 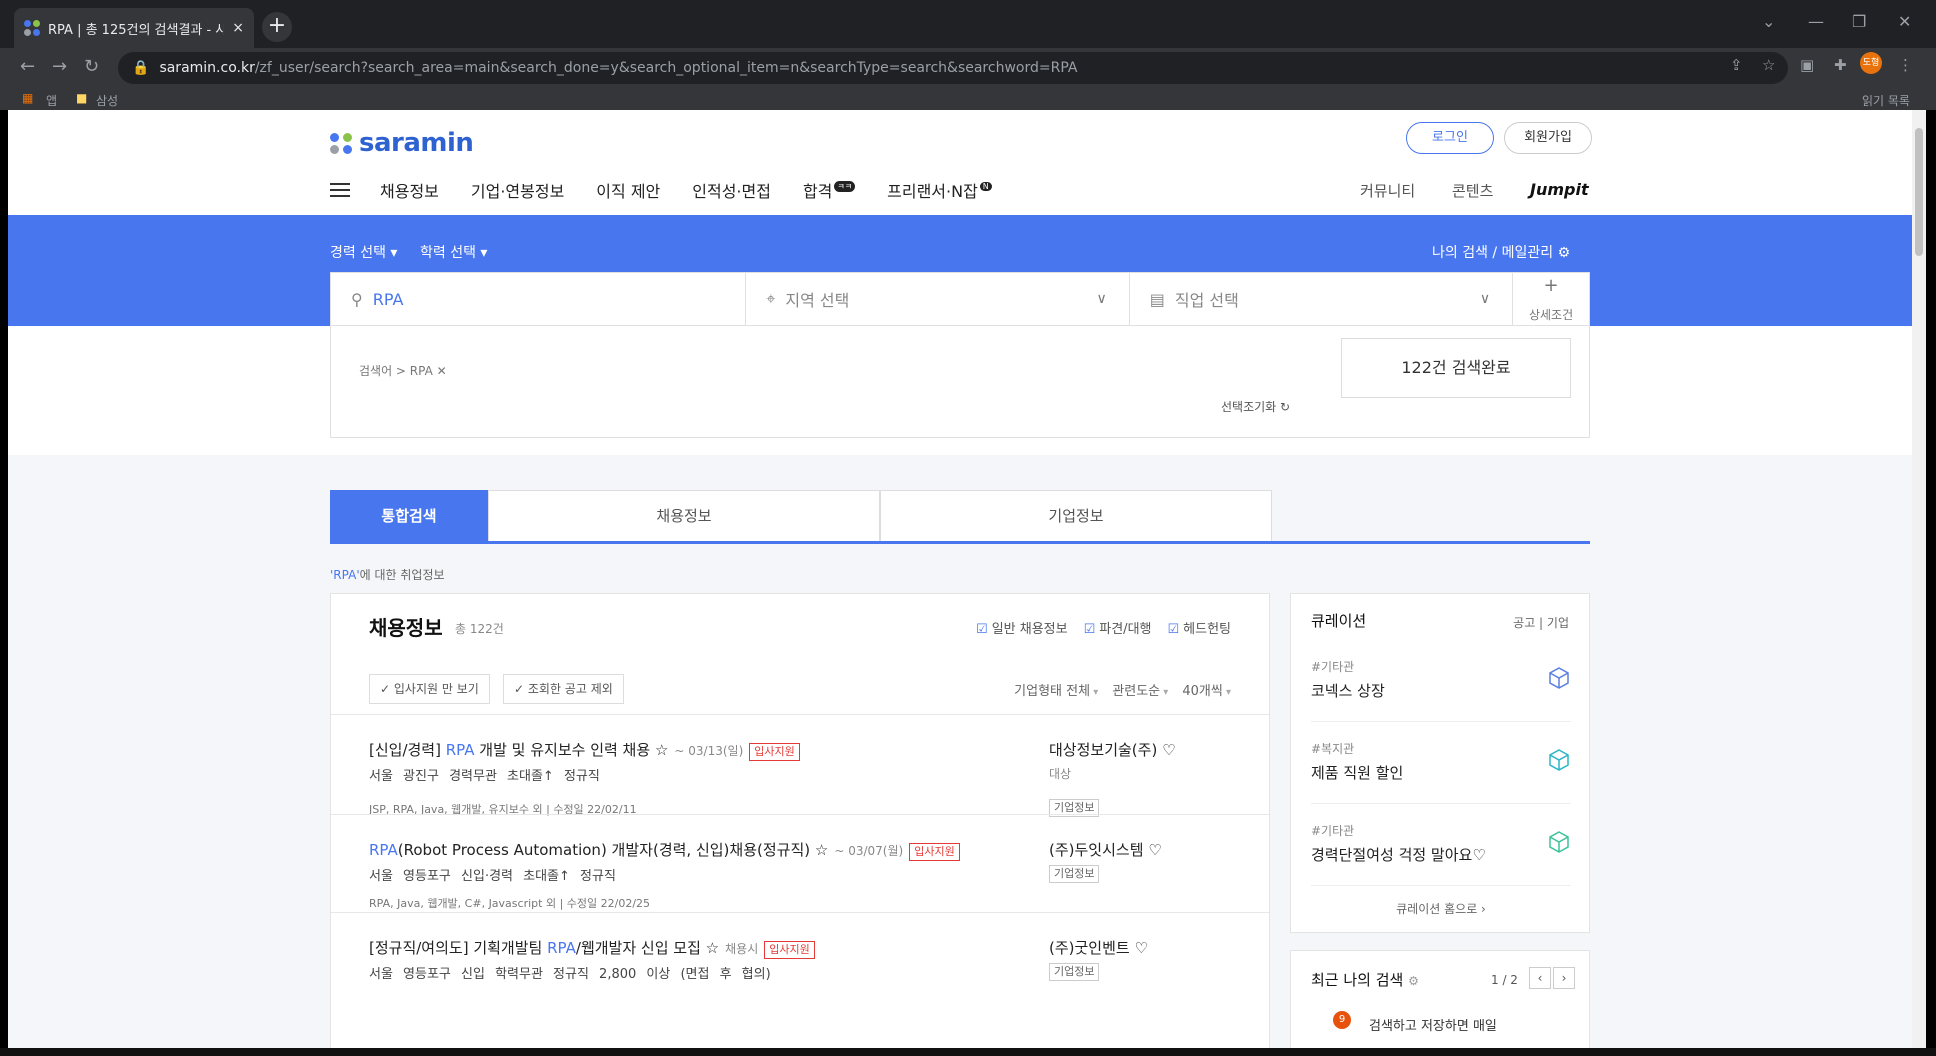 I want to click on join-button: 회원가입, so click(x=1548, y=138).